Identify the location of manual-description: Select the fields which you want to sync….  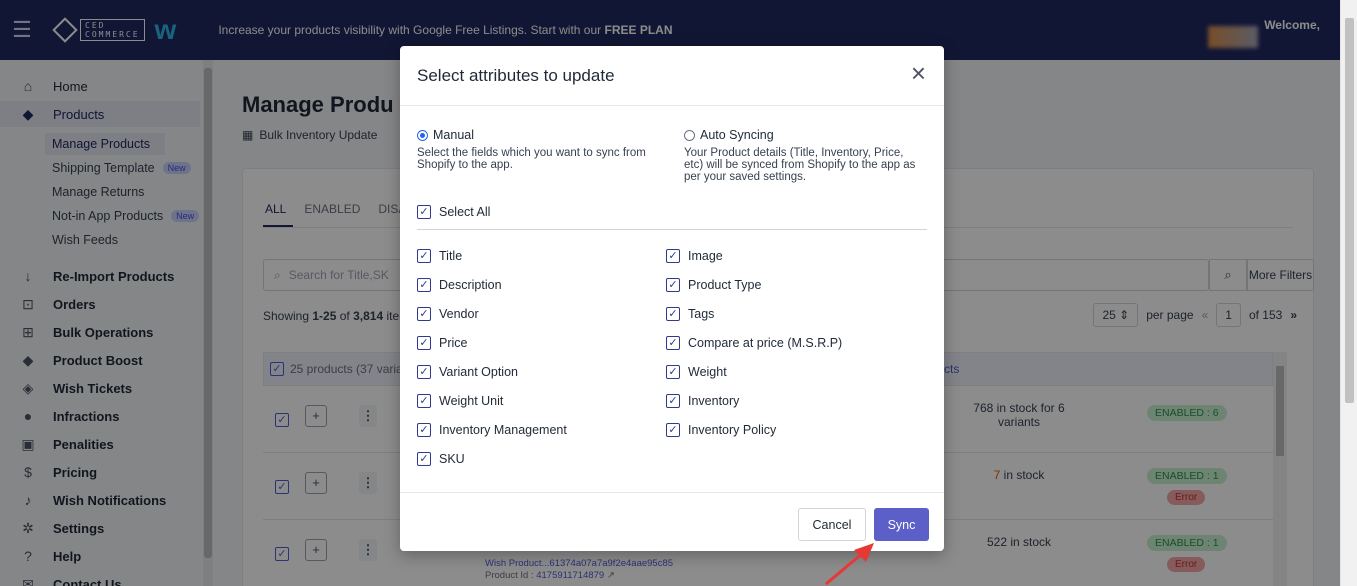
(531, 159).